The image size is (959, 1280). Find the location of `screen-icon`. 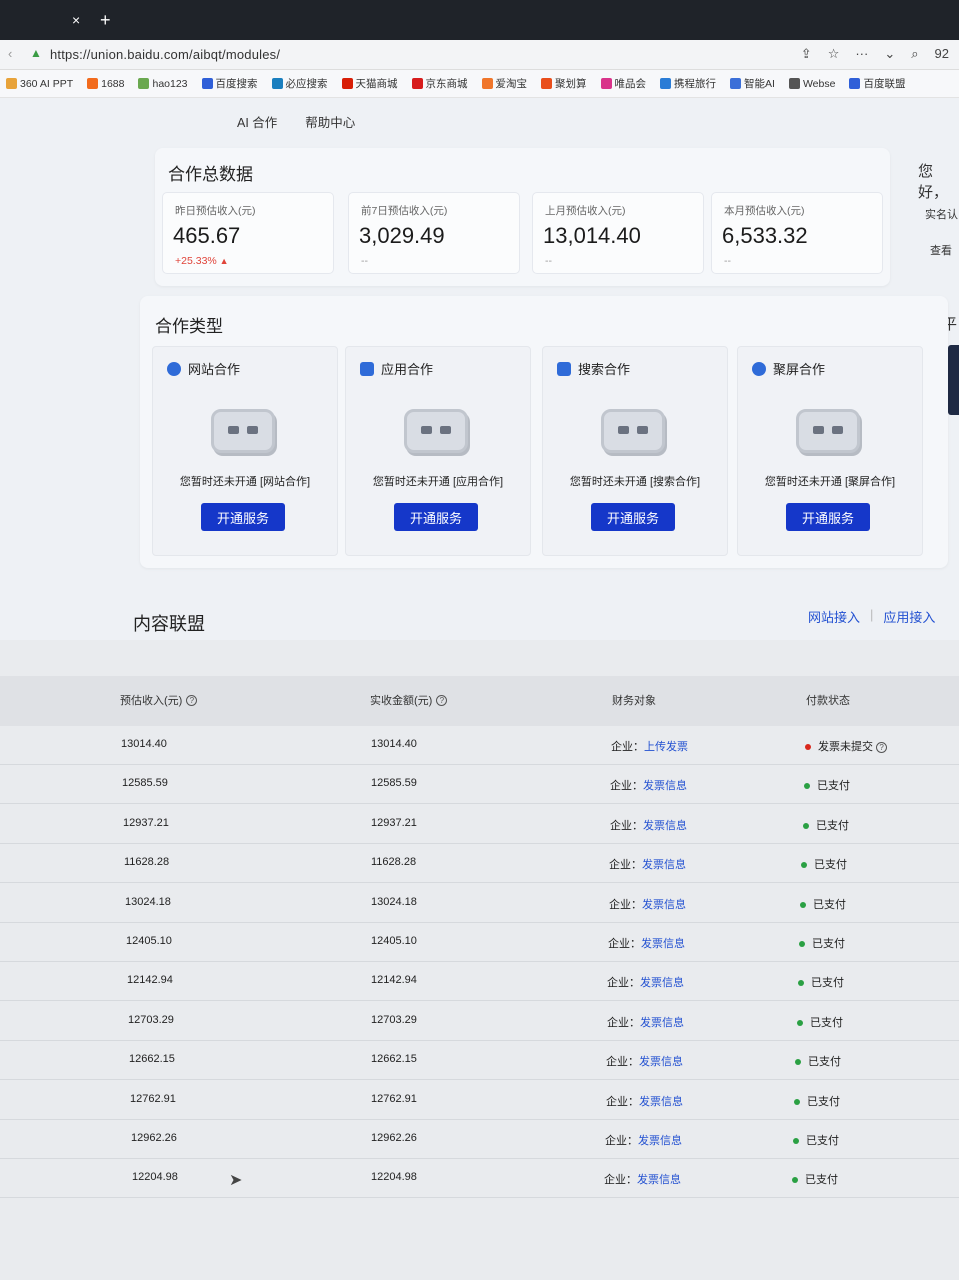

screen-icon is located at coordinates (759, 368).